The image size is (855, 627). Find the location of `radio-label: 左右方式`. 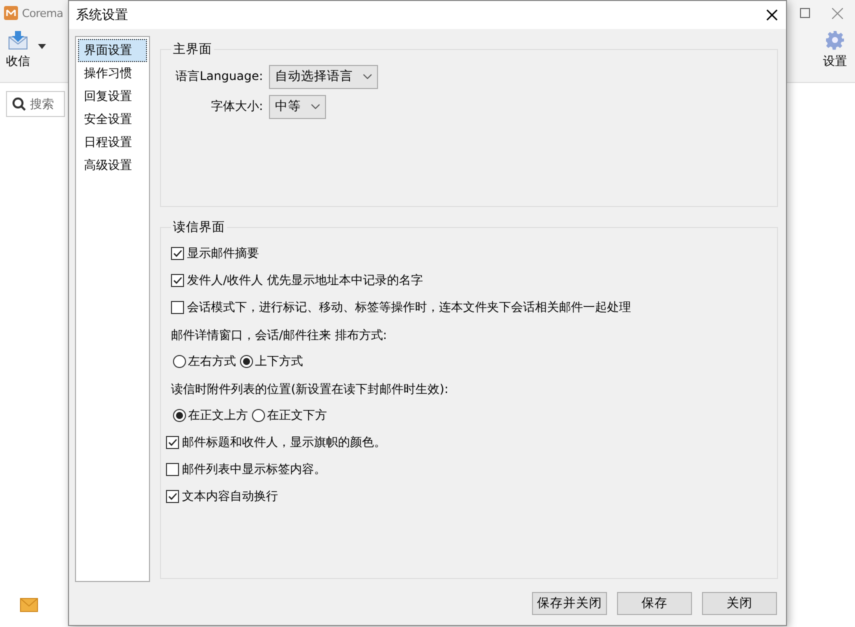

radio-label: 左右方式 is located at coordinates (212, 361).